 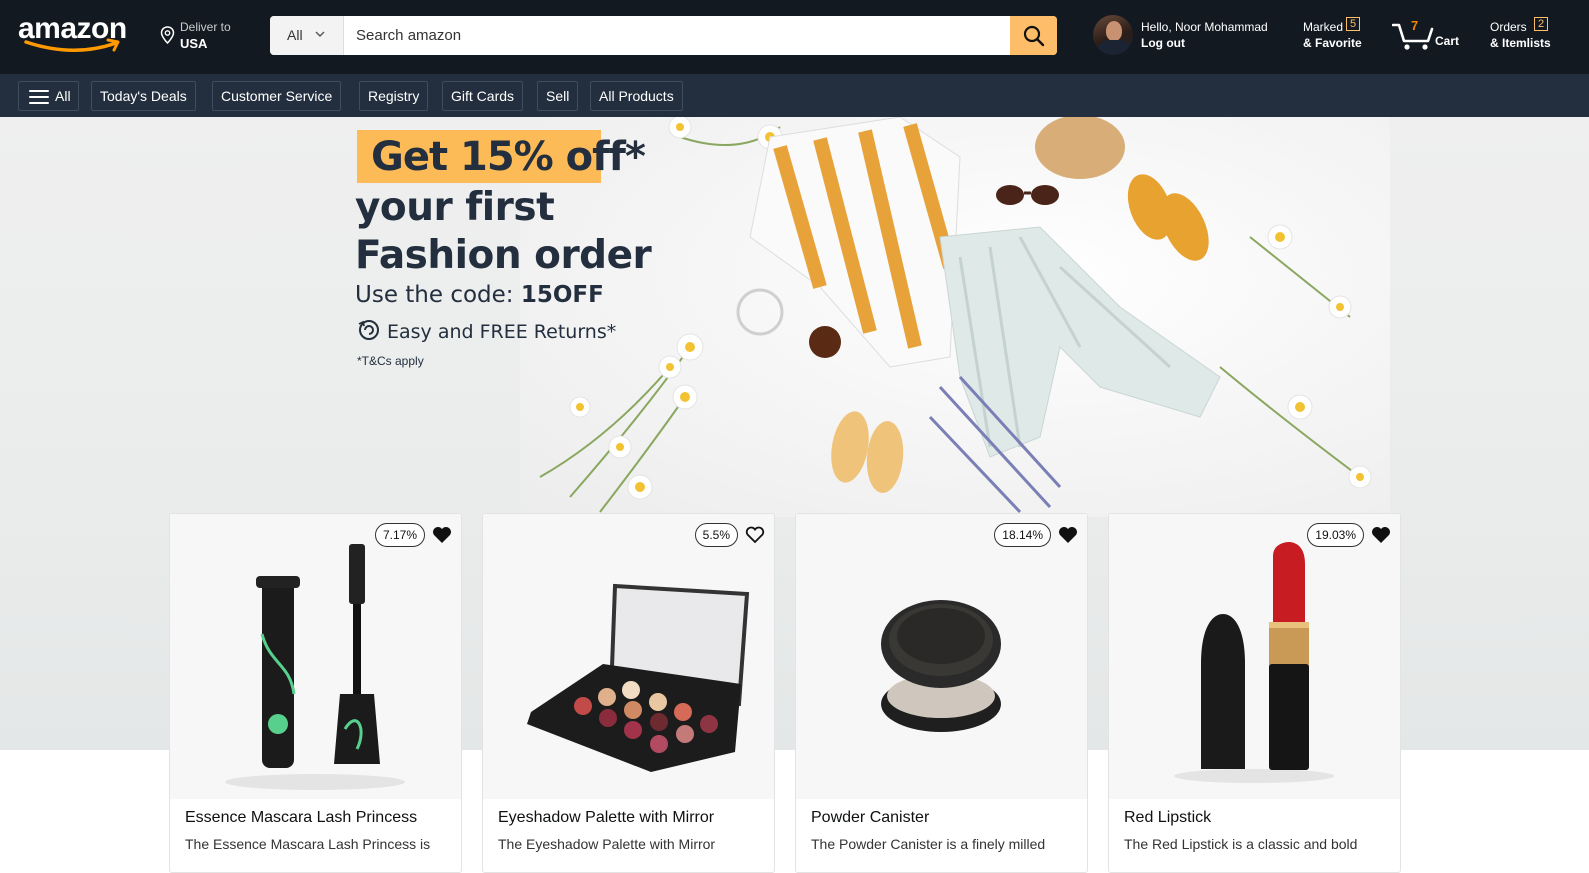 I want to click on nav-registry: Registry, so click(x=394, y=96).